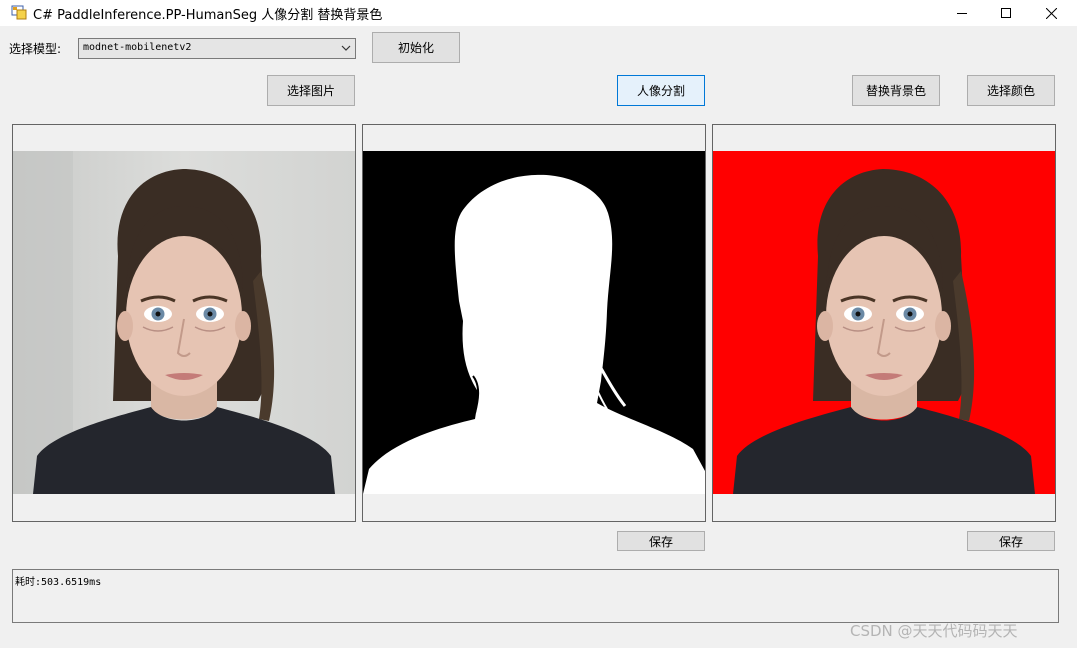 Image resolution: width=1077 pixels, height=648 pixels. I want to click on model-select: modnet-mobilenetv2, so click(217, 48).